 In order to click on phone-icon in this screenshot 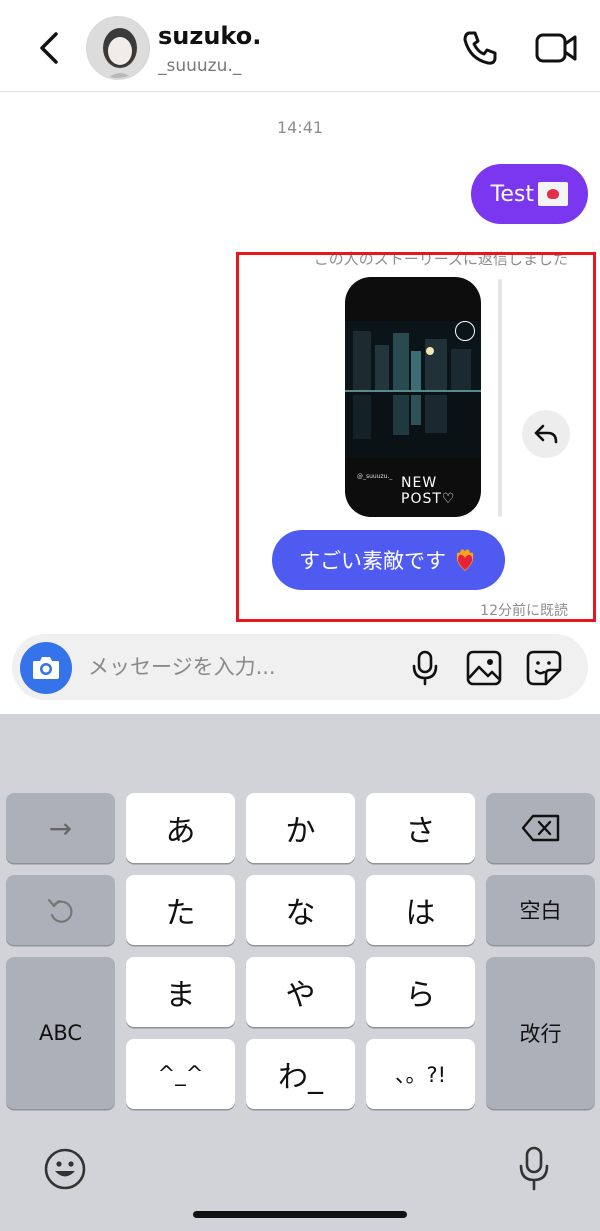, I will do `click(480, 48)`.